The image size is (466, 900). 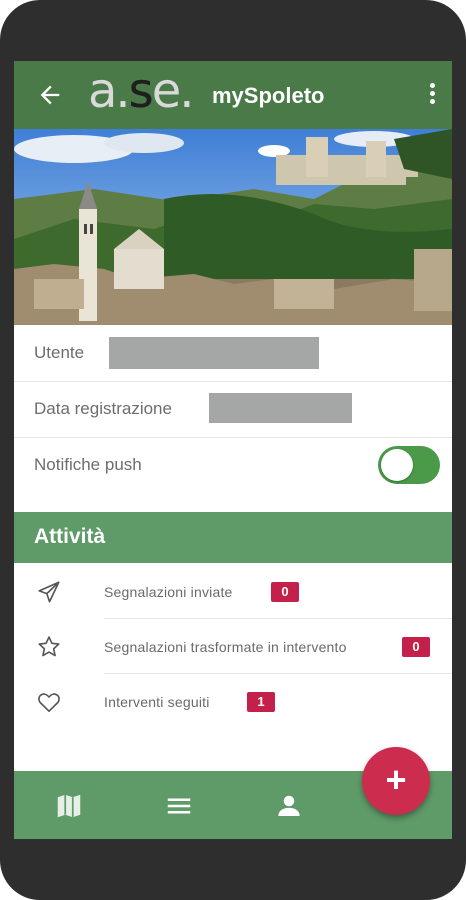 What do you see at coordinates (59, 352) in the screenshot?
I see `user-label: Utente` at bounding box center [59, 352].